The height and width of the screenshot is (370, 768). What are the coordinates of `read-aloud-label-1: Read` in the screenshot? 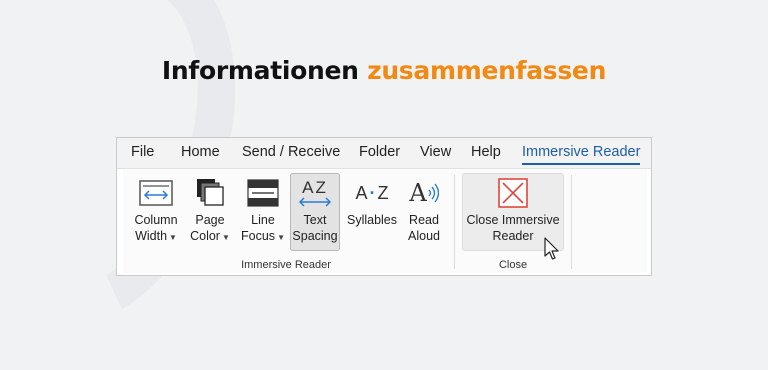 It's located at (424, 220).